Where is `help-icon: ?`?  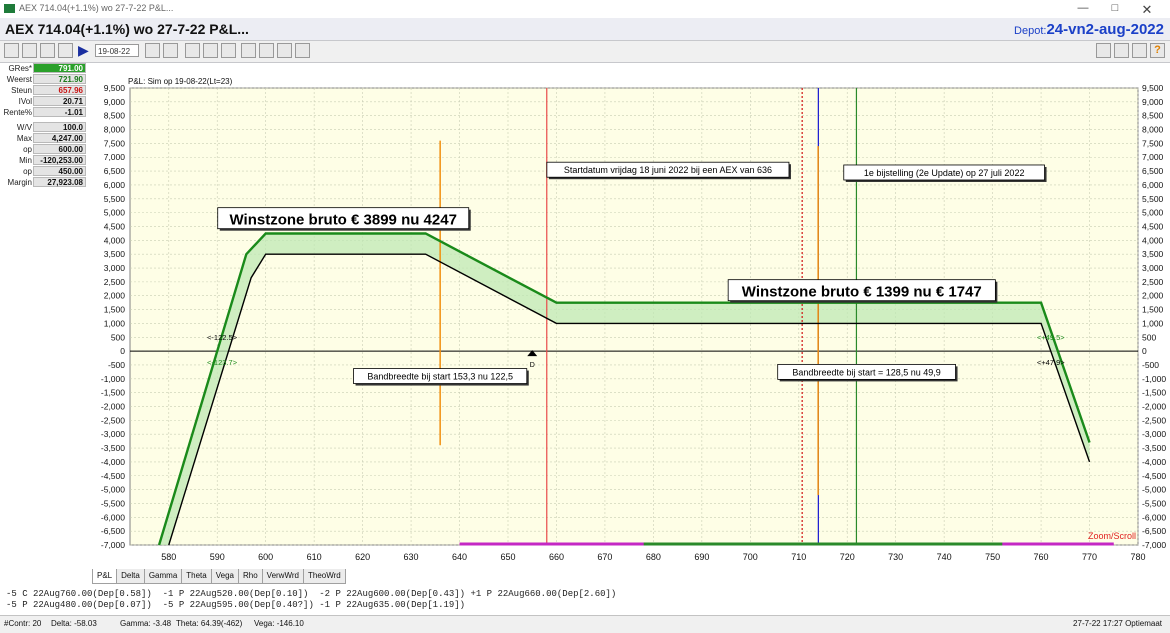
help-icon: ? is located at coordinates (1157, 50).